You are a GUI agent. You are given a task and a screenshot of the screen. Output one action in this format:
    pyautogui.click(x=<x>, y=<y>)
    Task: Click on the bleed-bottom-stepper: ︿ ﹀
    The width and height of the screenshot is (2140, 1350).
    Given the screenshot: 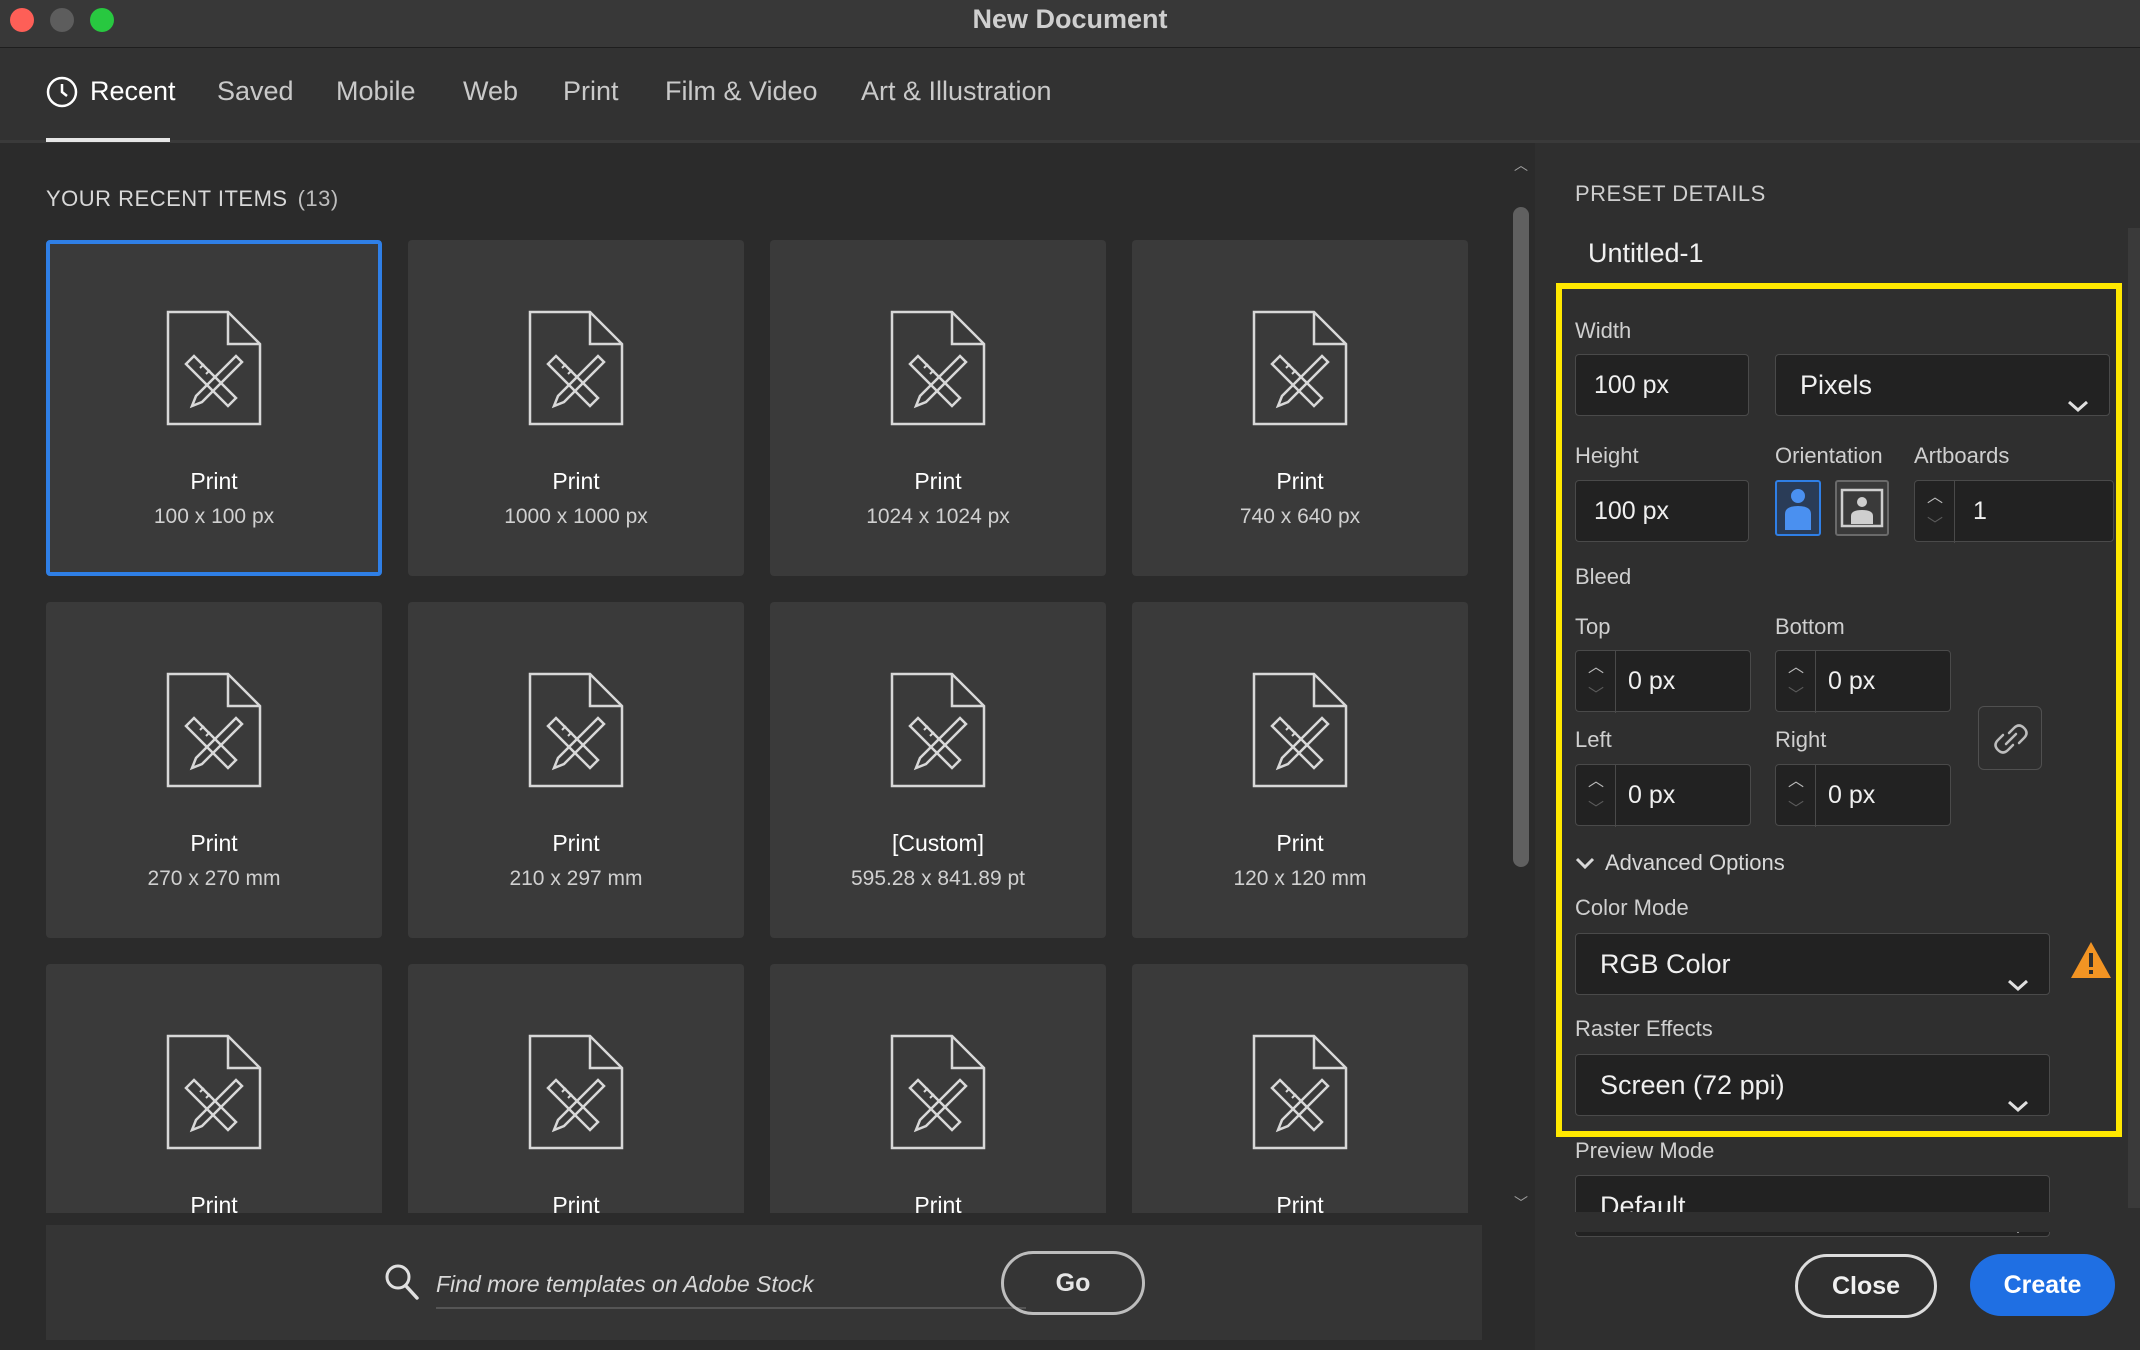 What is the action you would take?
    pyautogui.click(x=1796, y=682)
    